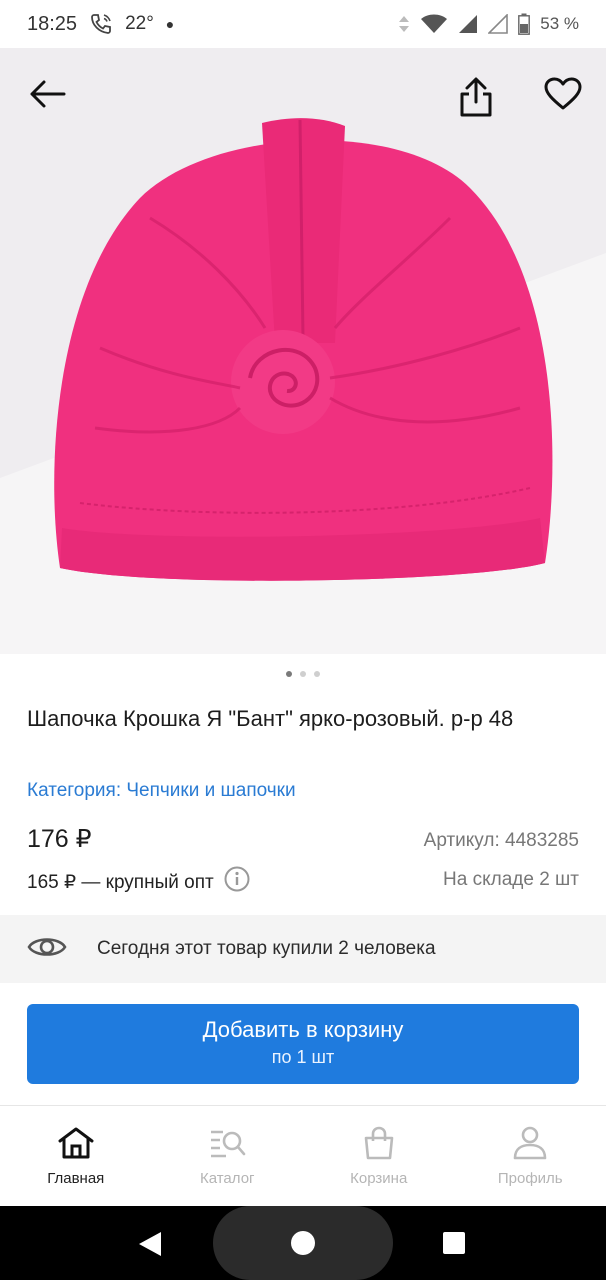 Image resolution: width=606 pixels, height=1280 pixels. Describe the element at coordinates (468, 24) in the screenshot. I see `signal-icon` at that location.